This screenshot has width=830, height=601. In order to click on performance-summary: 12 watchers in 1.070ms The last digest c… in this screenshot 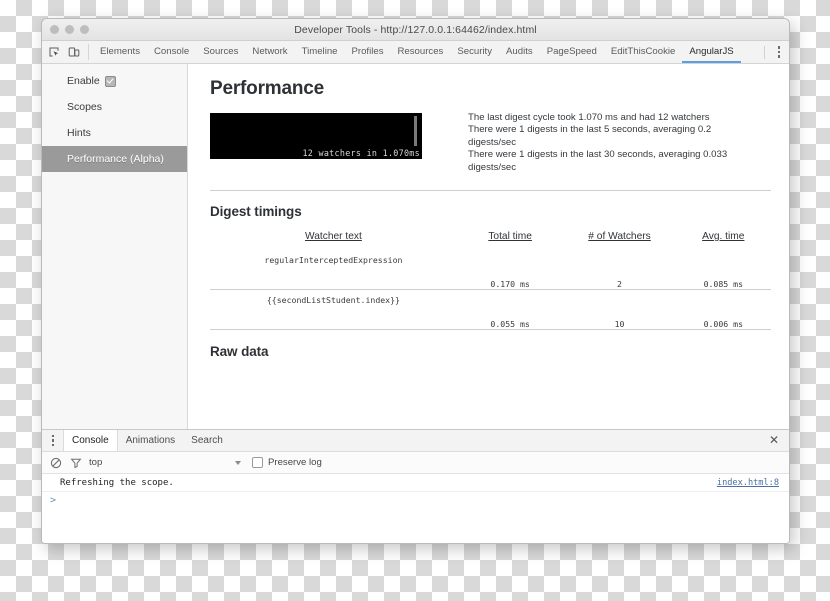, I will do `click(490, 143)`.